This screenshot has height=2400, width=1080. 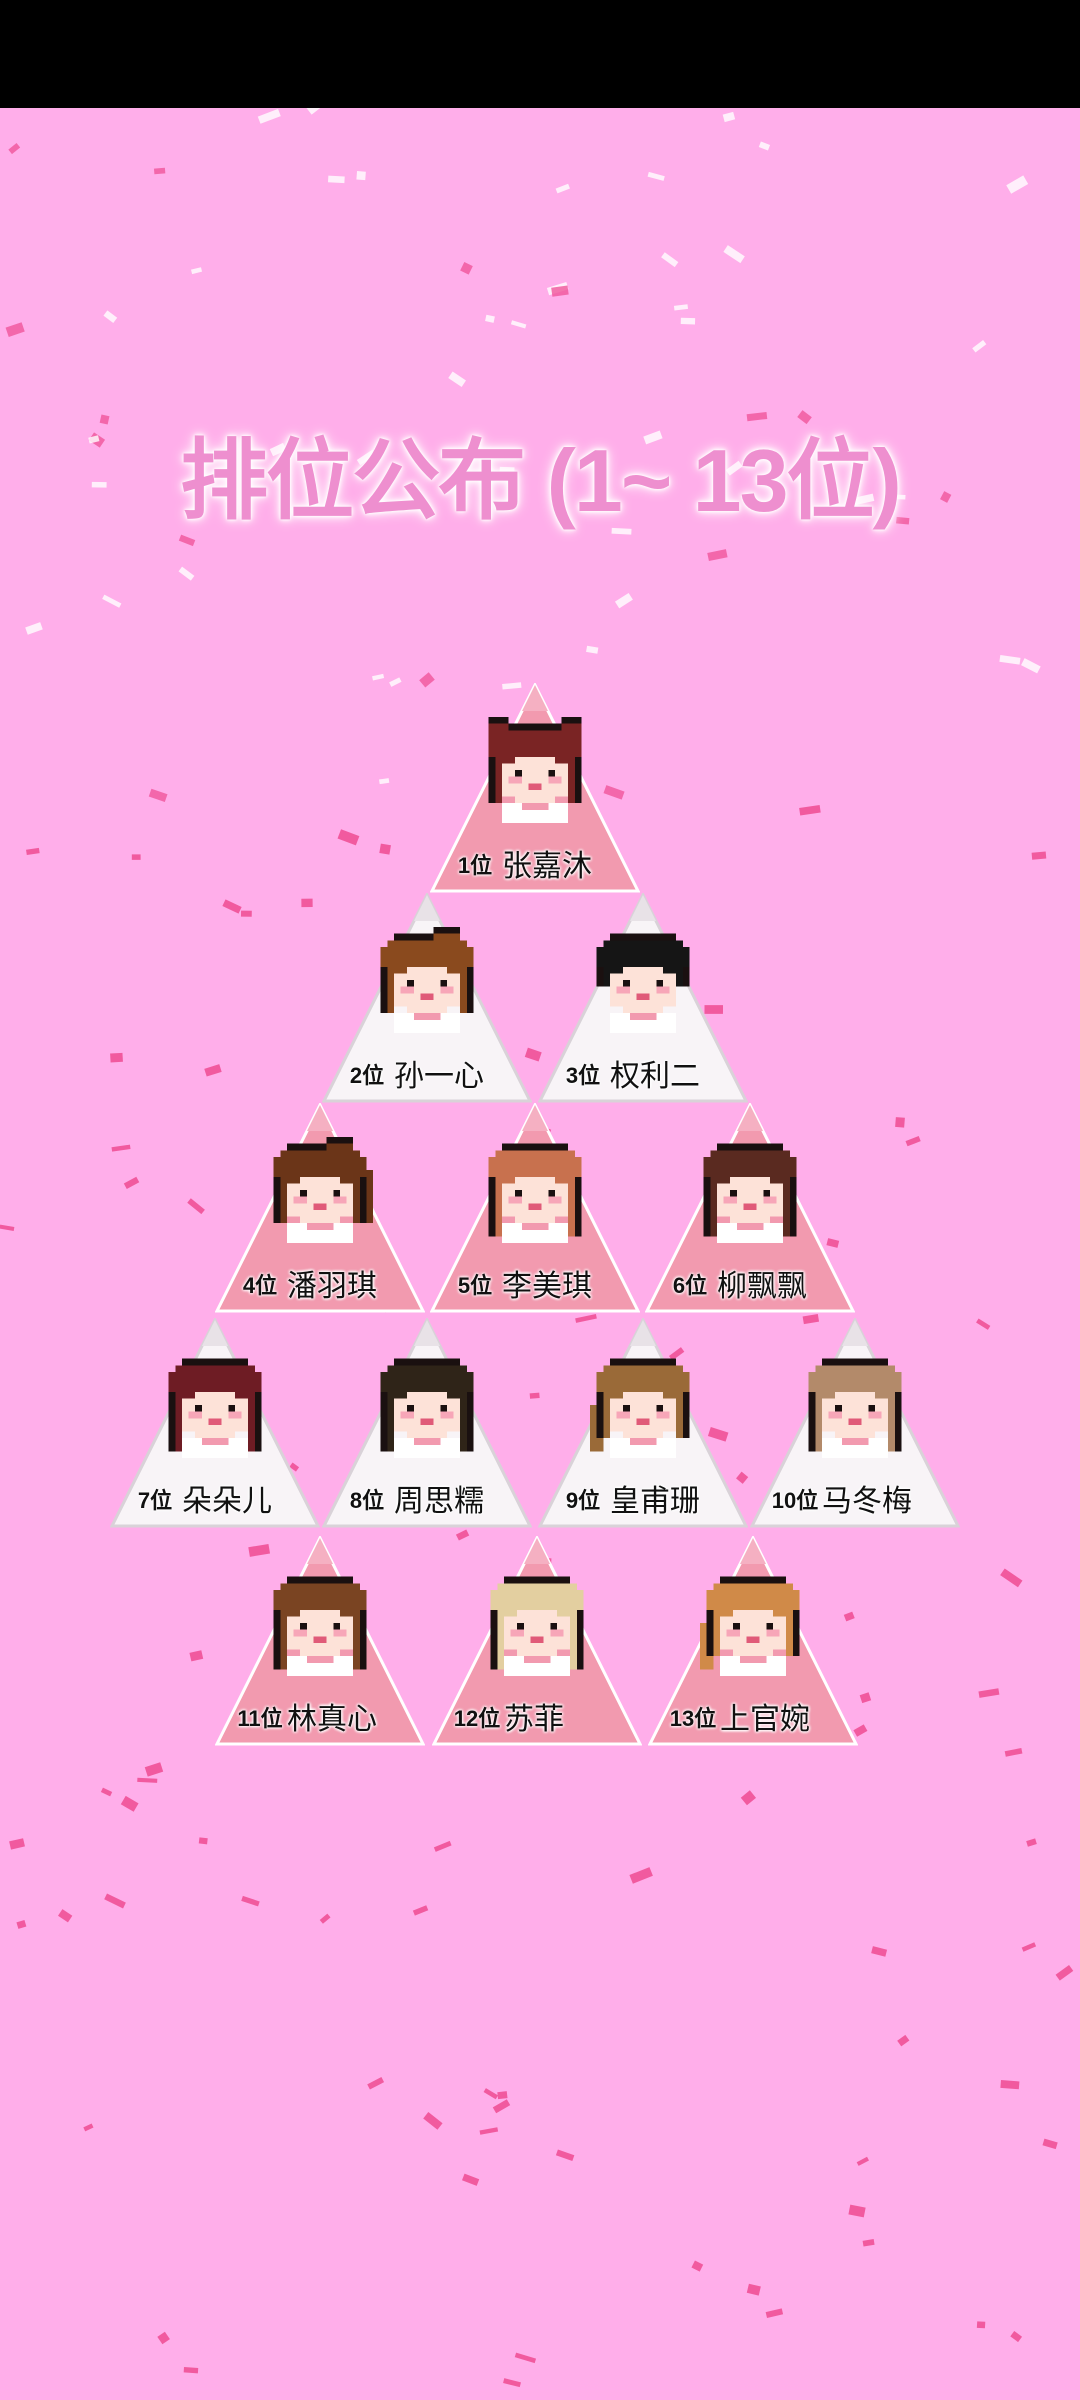 I want to click on rank-label: 2位, so click(x=367, y=1075).